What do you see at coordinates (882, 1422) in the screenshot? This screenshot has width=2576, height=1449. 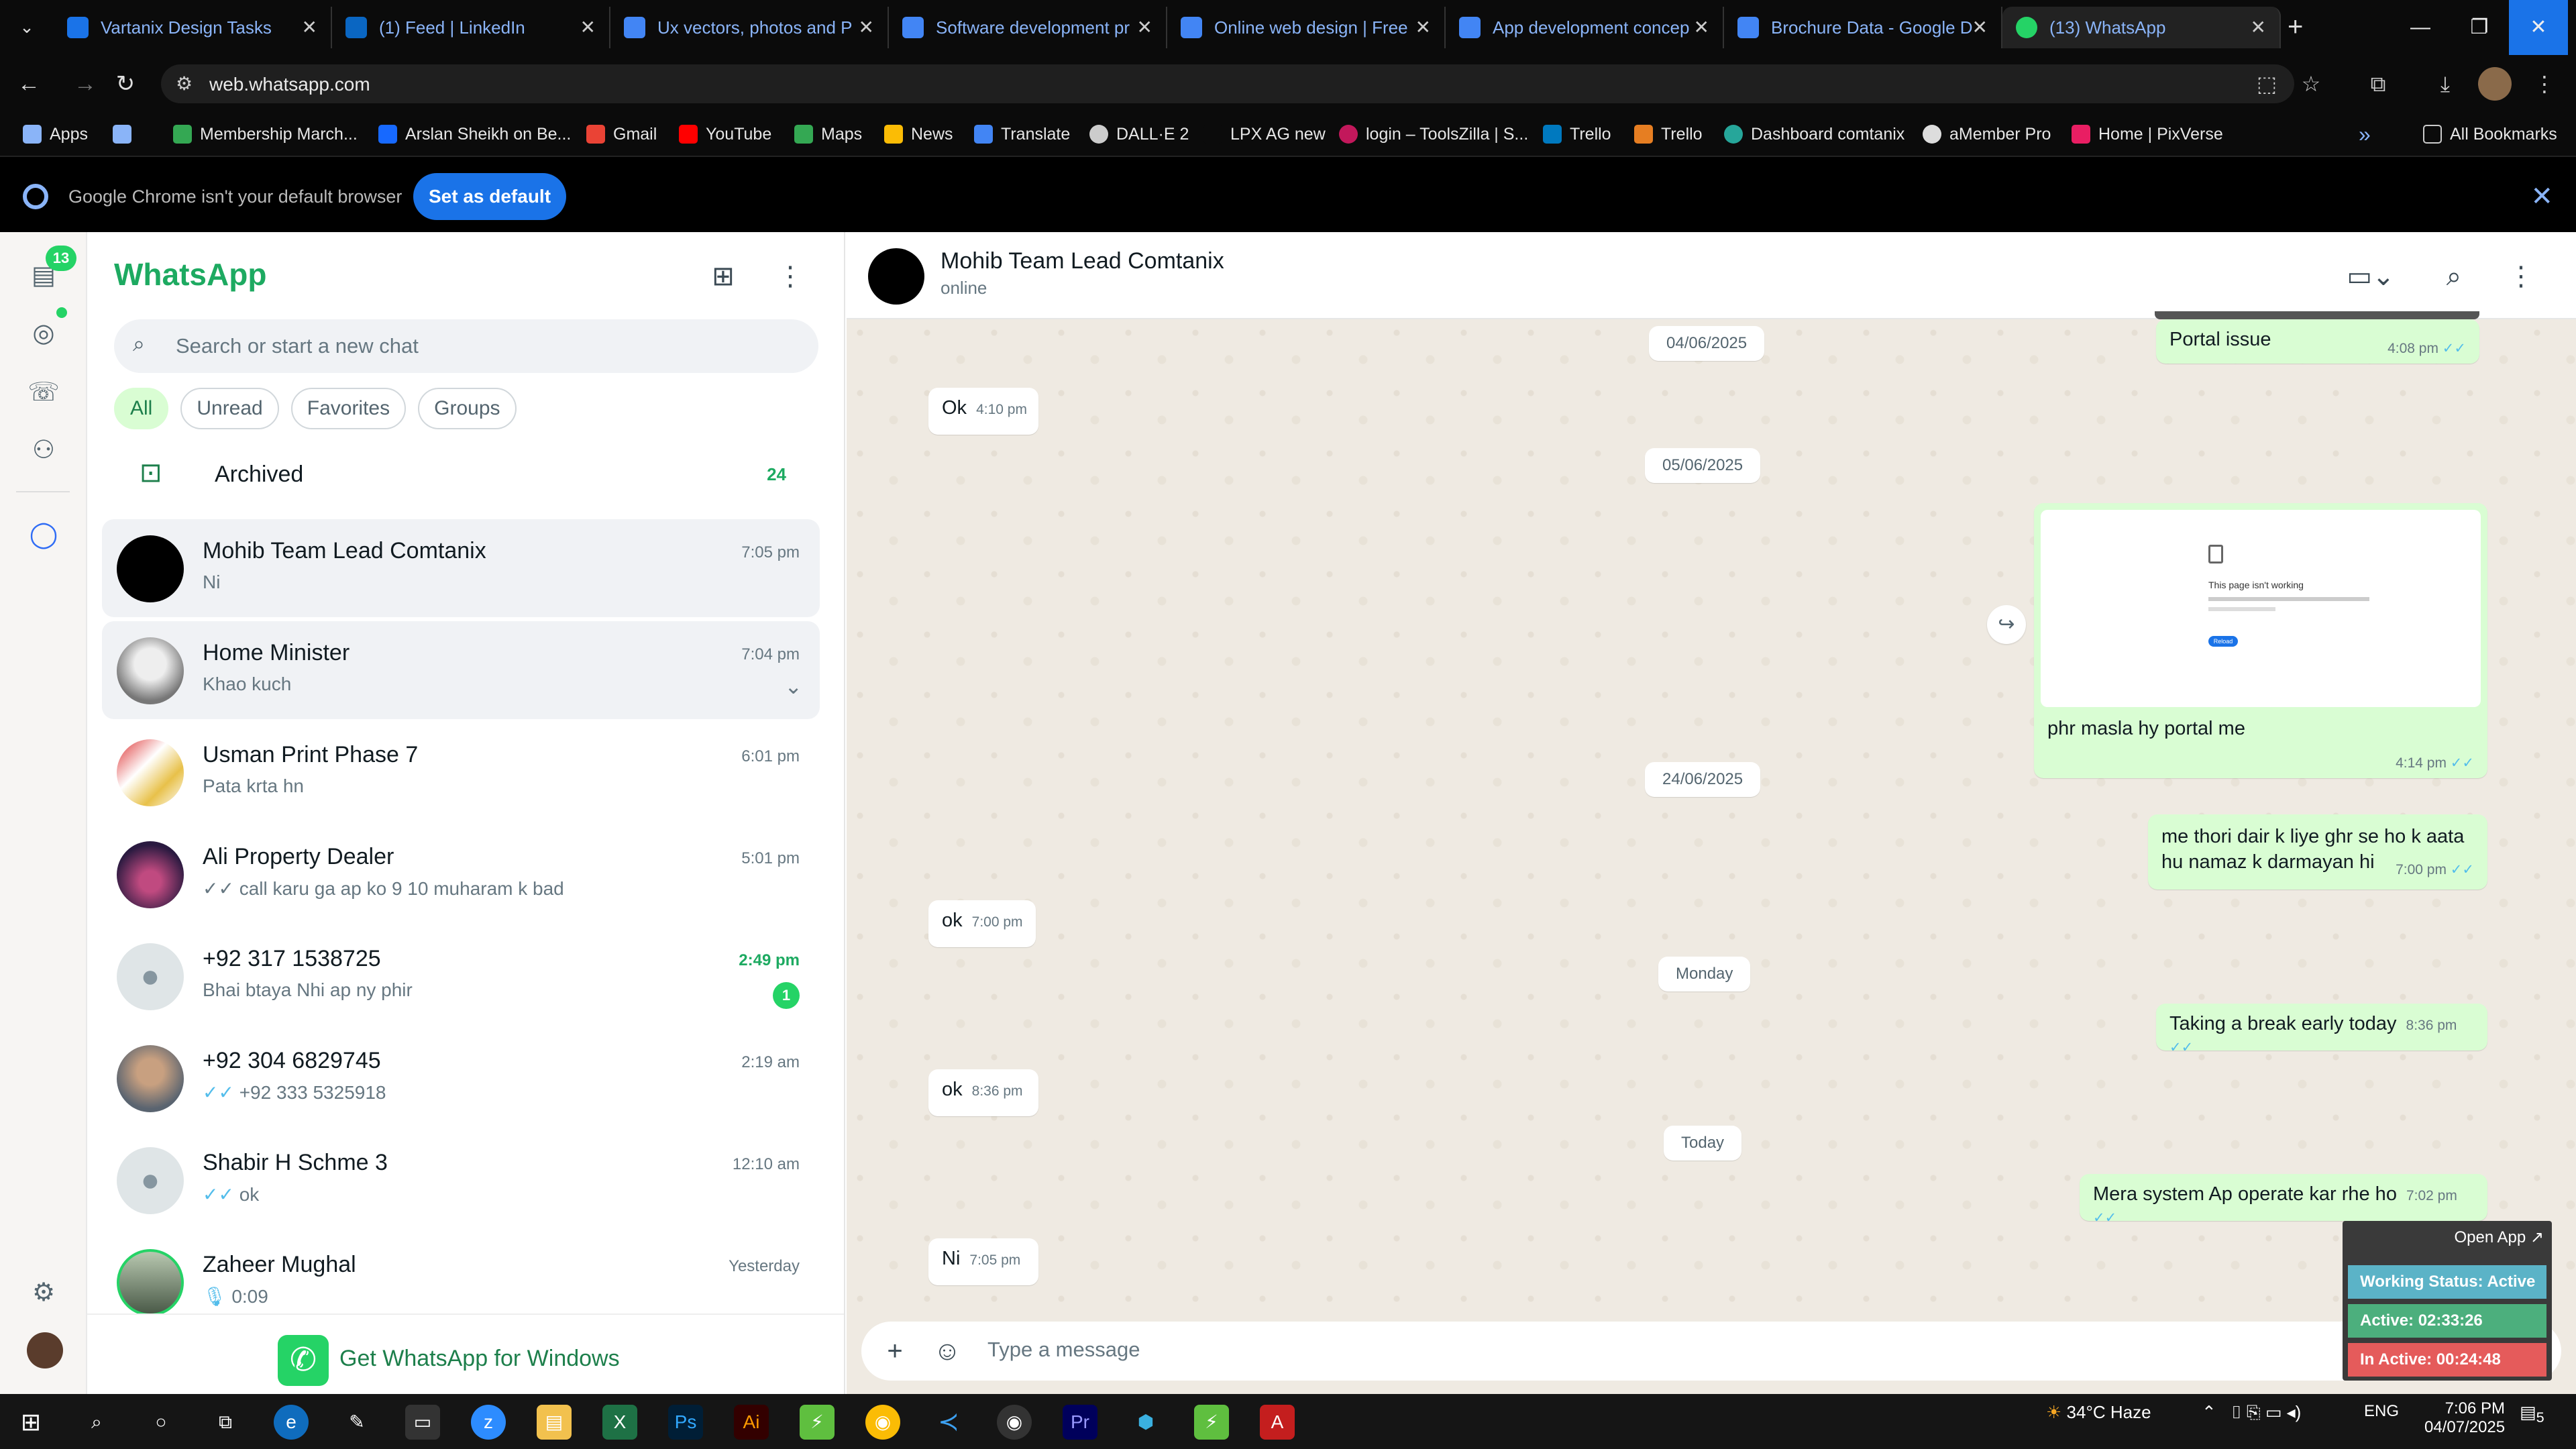 I see `chrome-icon: ◉` at bounding box center [882, 1422].